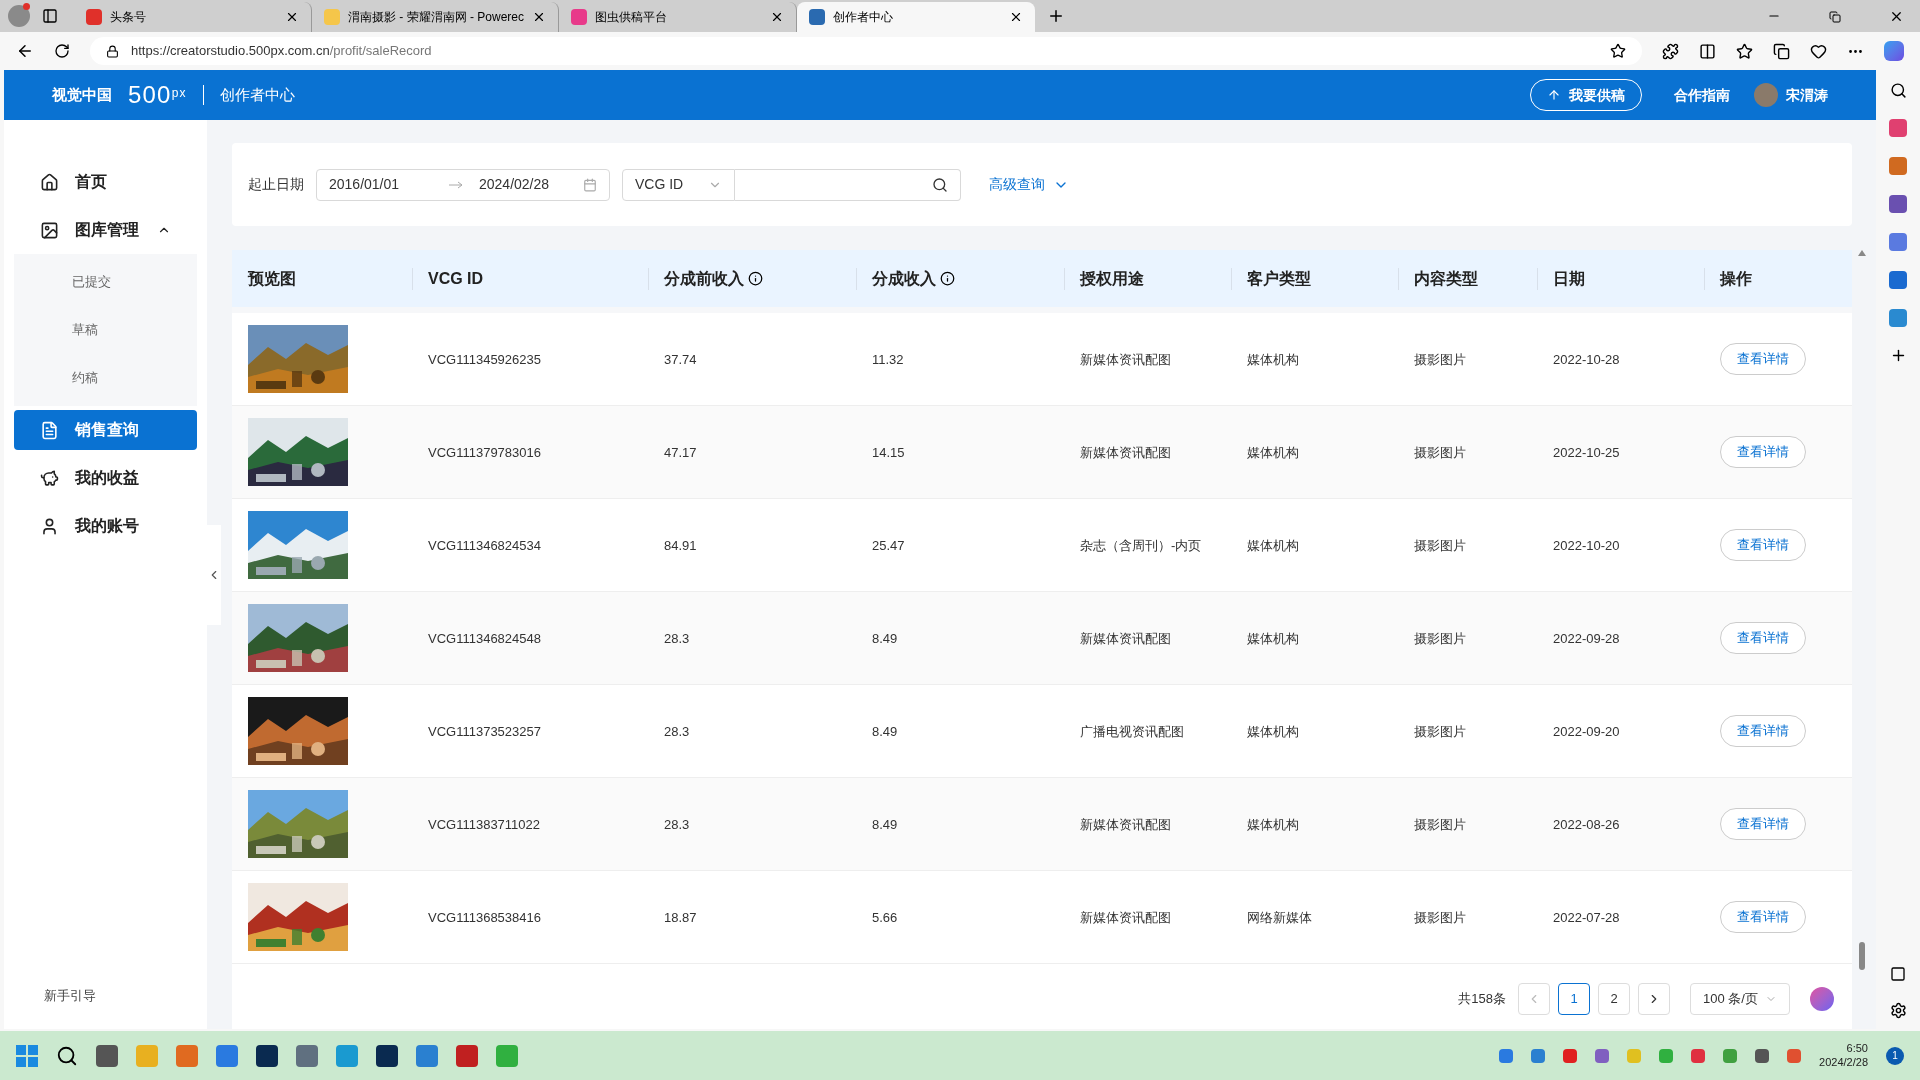  Describe the element at coordinates (1835, 17) in the screenshot. I see `restore-icon` at that location.